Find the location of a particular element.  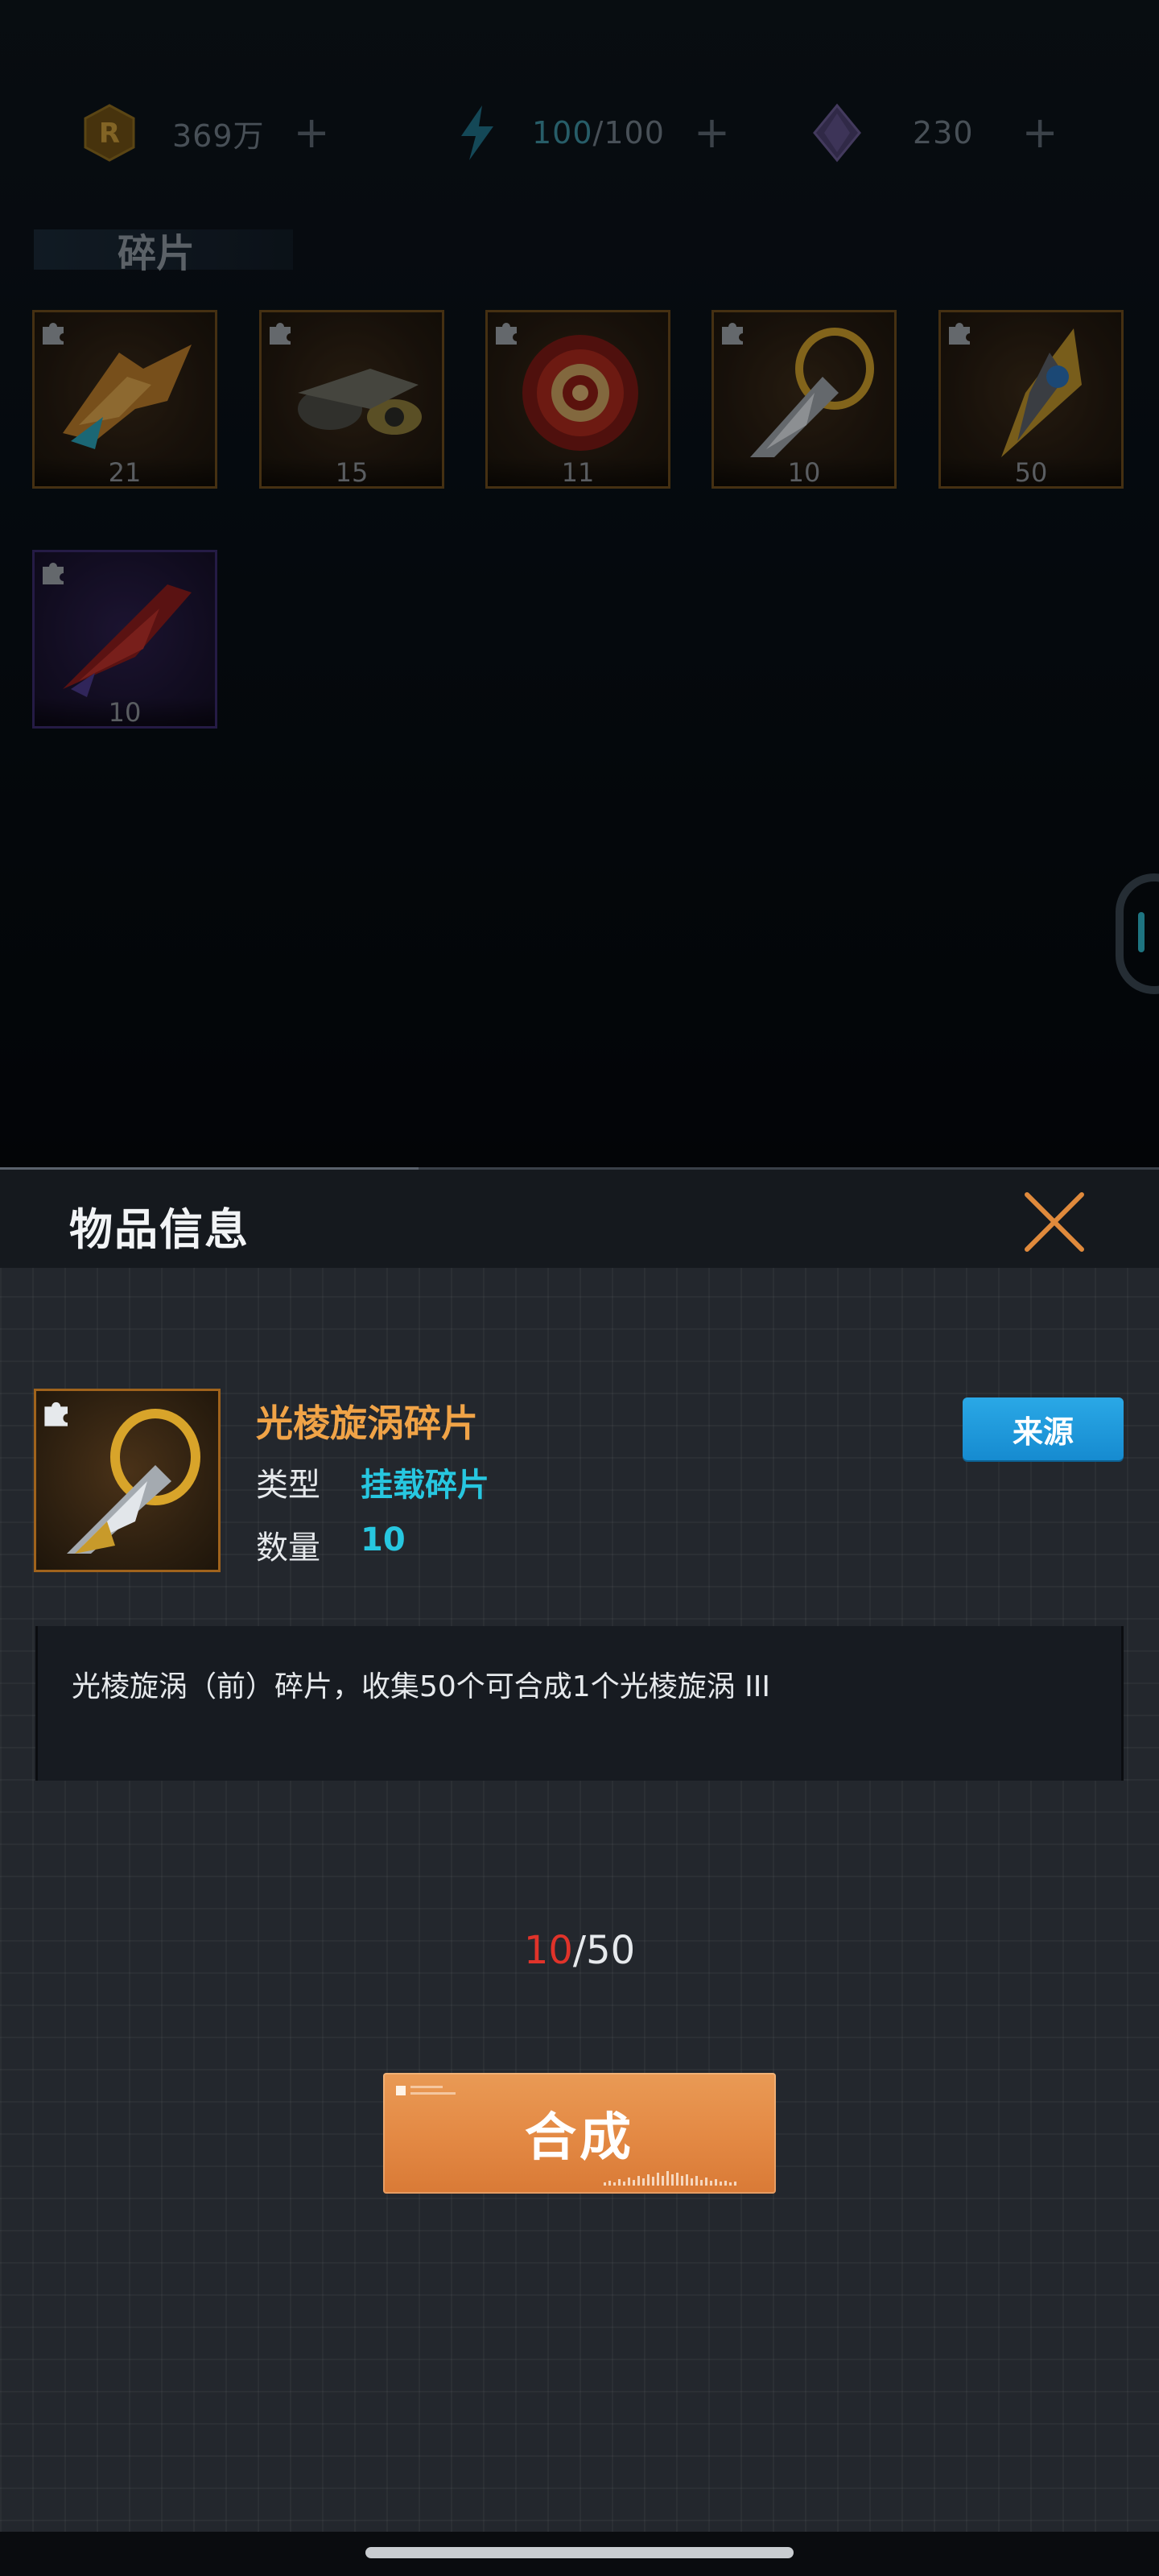

button-deco-lines is located at coordinates (434, 2096).